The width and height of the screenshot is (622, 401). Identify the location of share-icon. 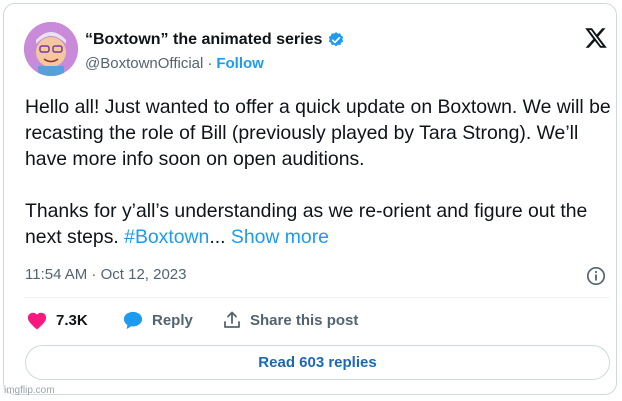
(232, 320).